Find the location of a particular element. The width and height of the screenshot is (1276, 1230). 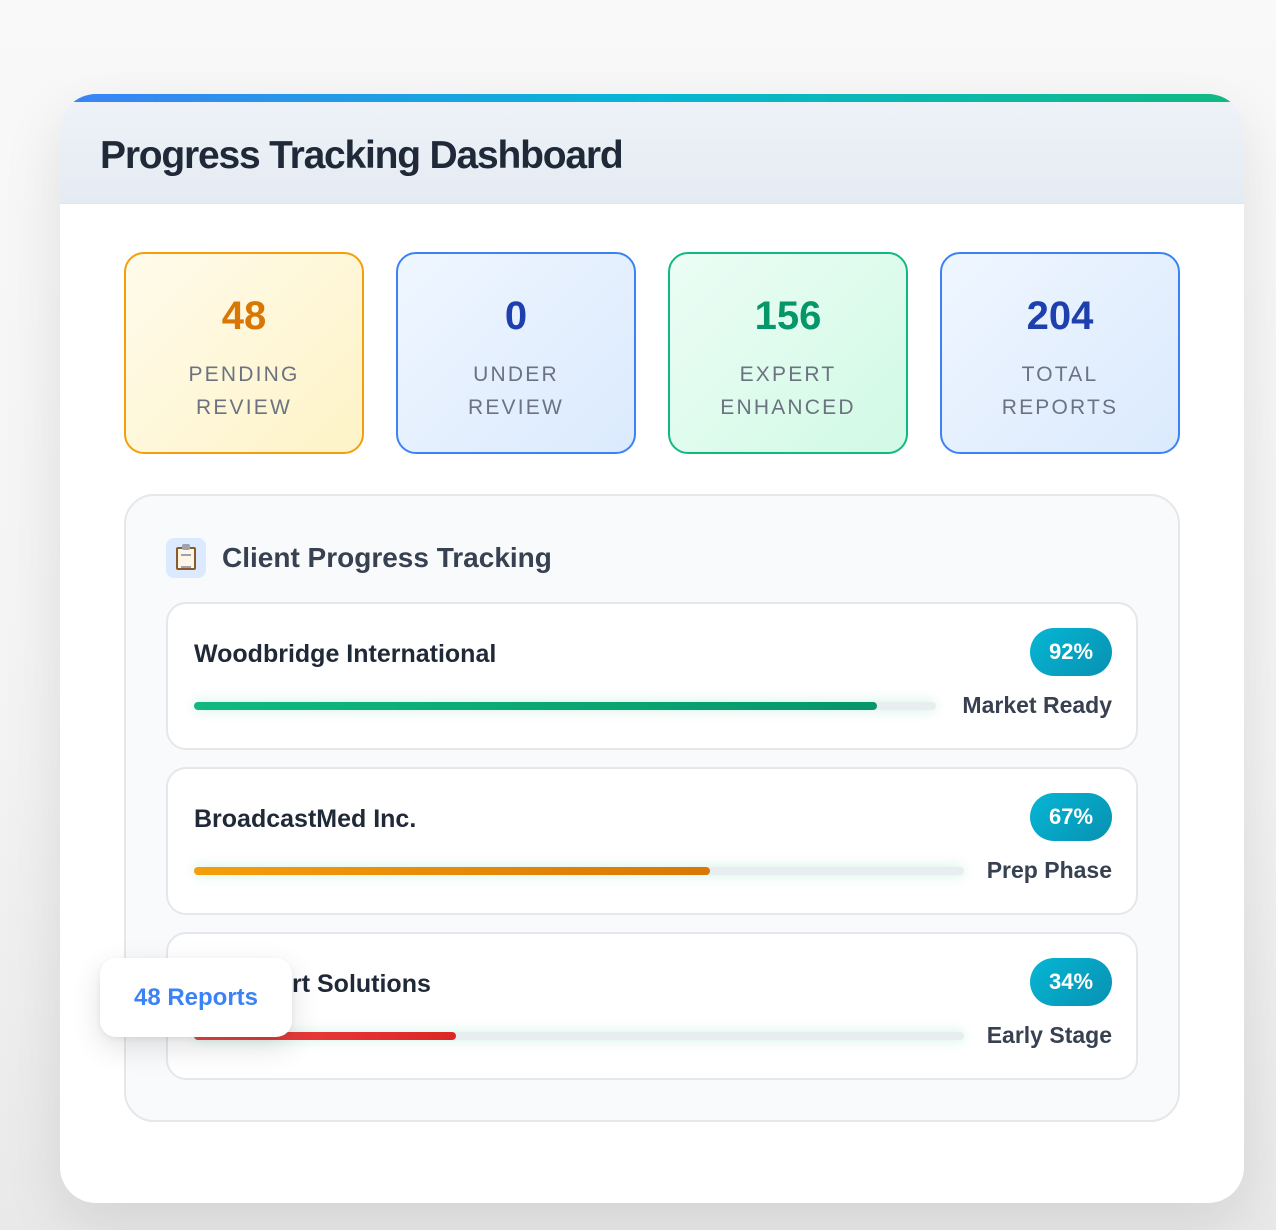

stat-card-expert-enhanced: 156 EXPERT ENHANCED is located at coordinates (788, 353).